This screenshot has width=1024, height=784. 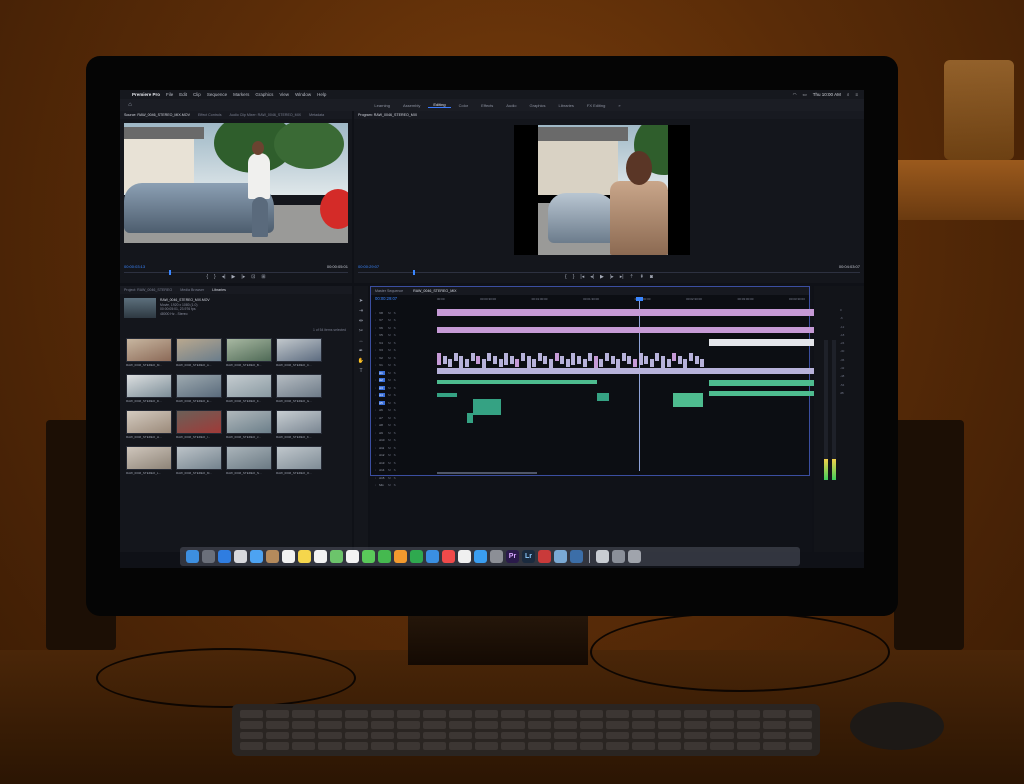 What do you see at coordinates (405, 358) in the screenshot?
I see `track-header: ▫ V2 M S` at bounding box center [405, 358].